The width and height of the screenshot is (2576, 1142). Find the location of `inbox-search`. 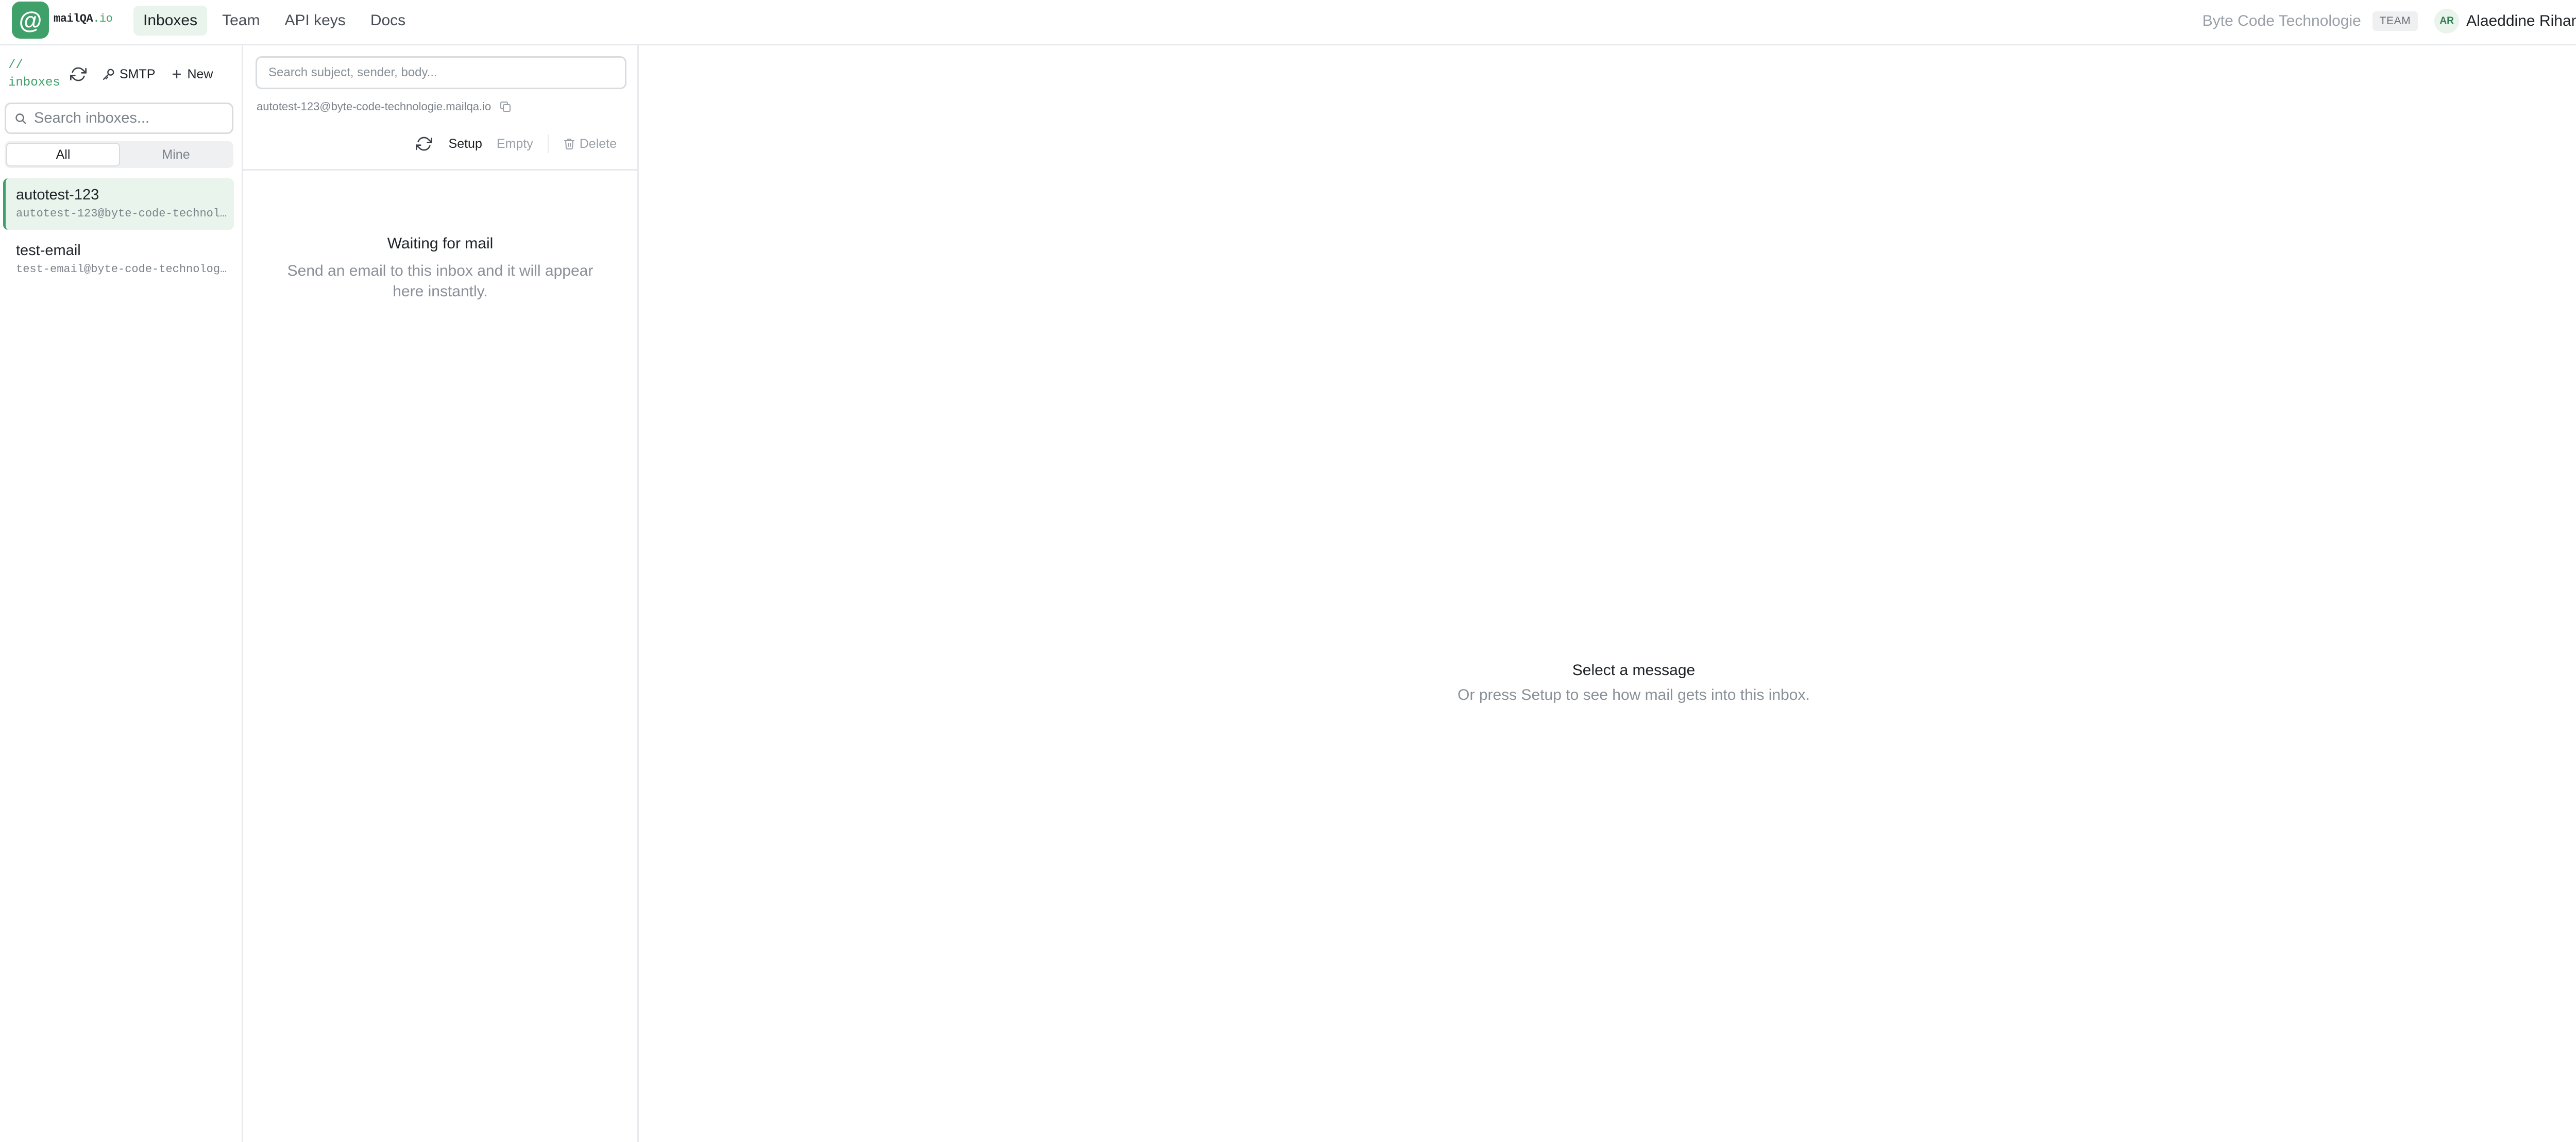

inbox-search is located at coordinates (119, 118).